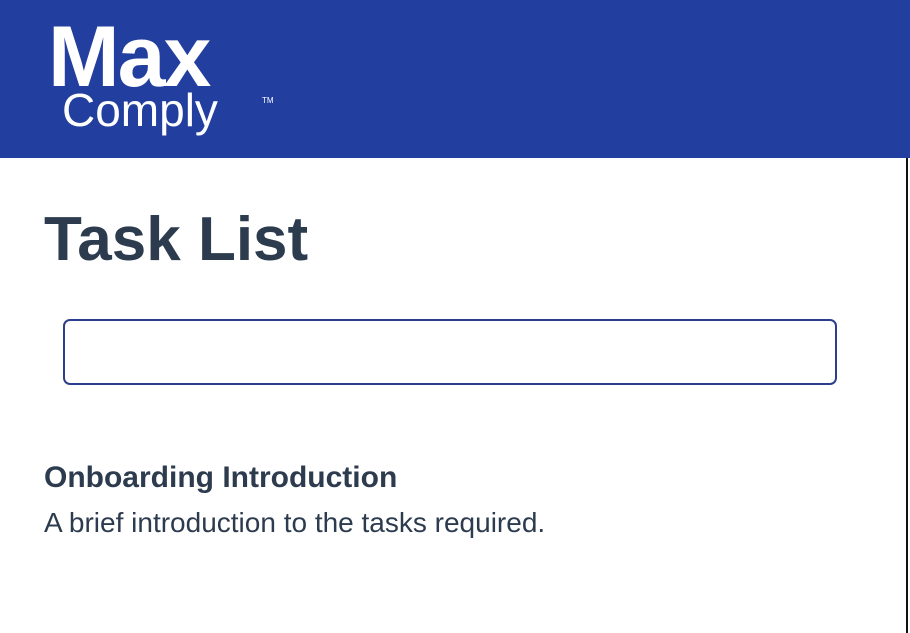 This screenshot has width=910, height=633. Describe the element at coordinates (907, 395) in the screenshot. I see `page-right-border` at that location.